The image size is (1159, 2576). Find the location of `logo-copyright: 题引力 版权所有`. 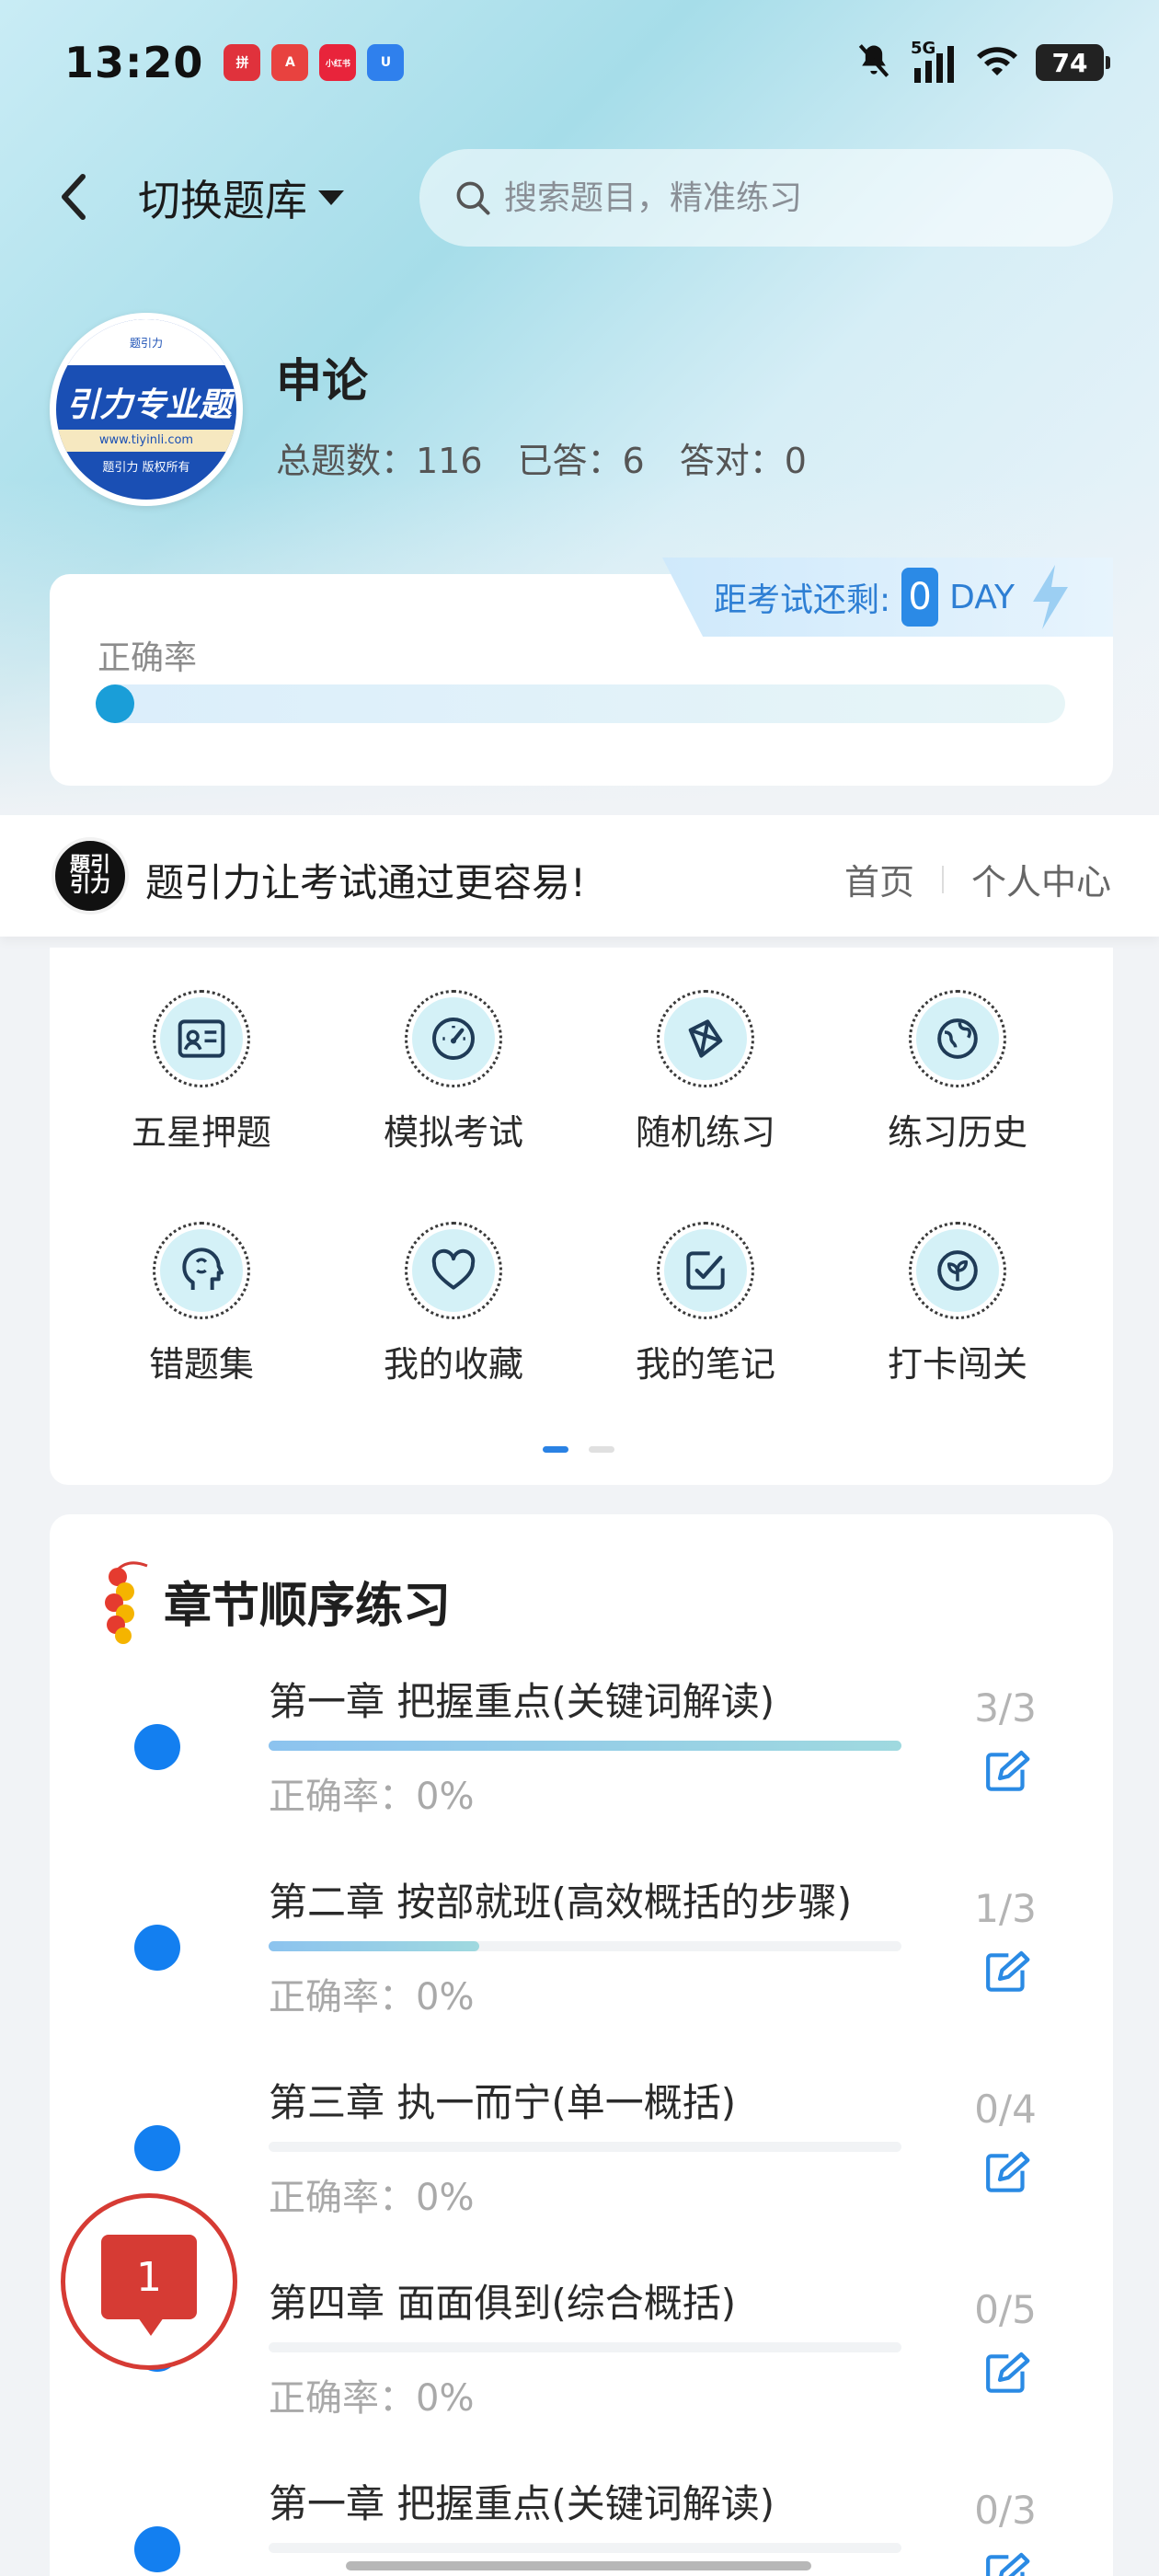

logo-copyright: 题引力 版权所有 is located at coordinates (146, 468).